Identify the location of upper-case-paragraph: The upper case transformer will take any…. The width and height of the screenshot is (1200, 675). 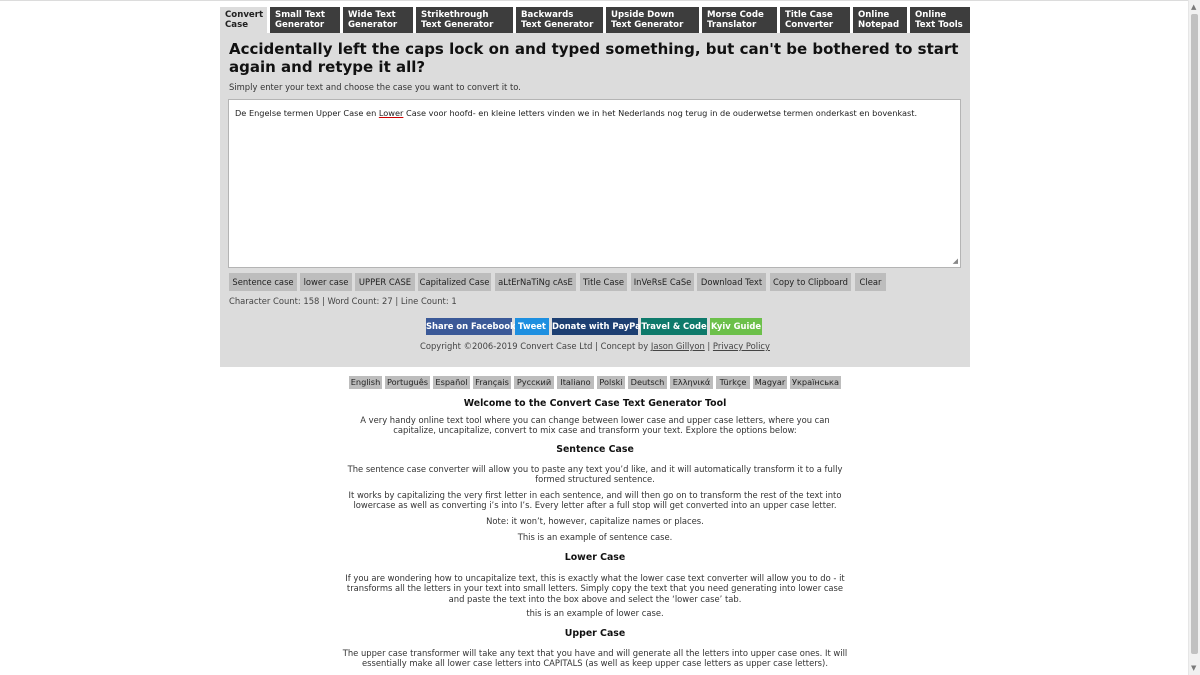
(595, 658).